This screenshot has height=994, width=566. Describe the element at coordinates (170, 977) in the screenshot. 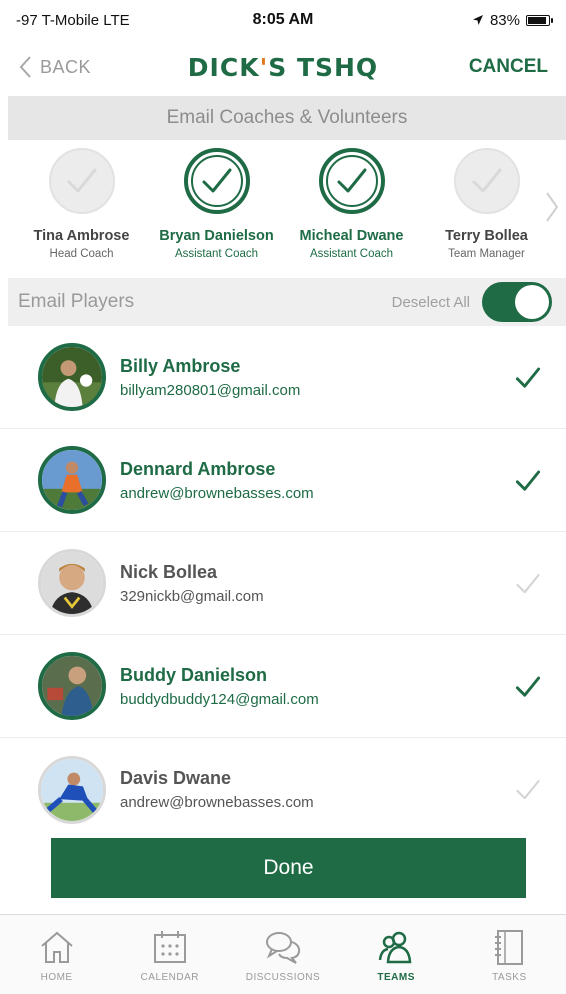

I see `tab-label: CALENDAR` at that location.